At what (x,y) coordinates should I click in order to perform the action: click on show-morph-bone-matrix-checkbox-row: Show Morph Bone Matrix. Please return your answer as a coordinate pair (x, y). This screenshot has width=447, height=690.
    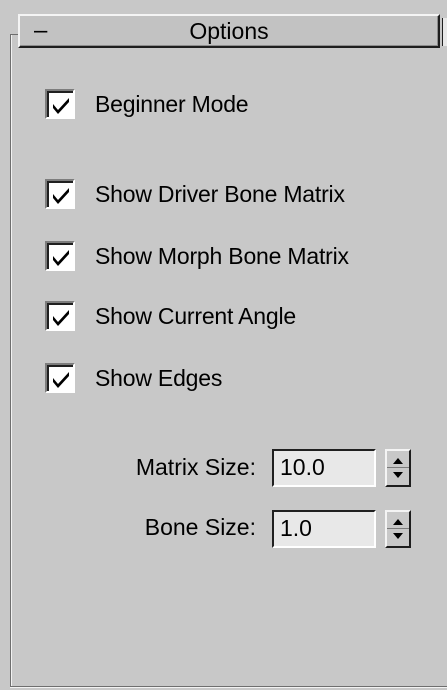
    Looking at the image, I should click on (197, 256).